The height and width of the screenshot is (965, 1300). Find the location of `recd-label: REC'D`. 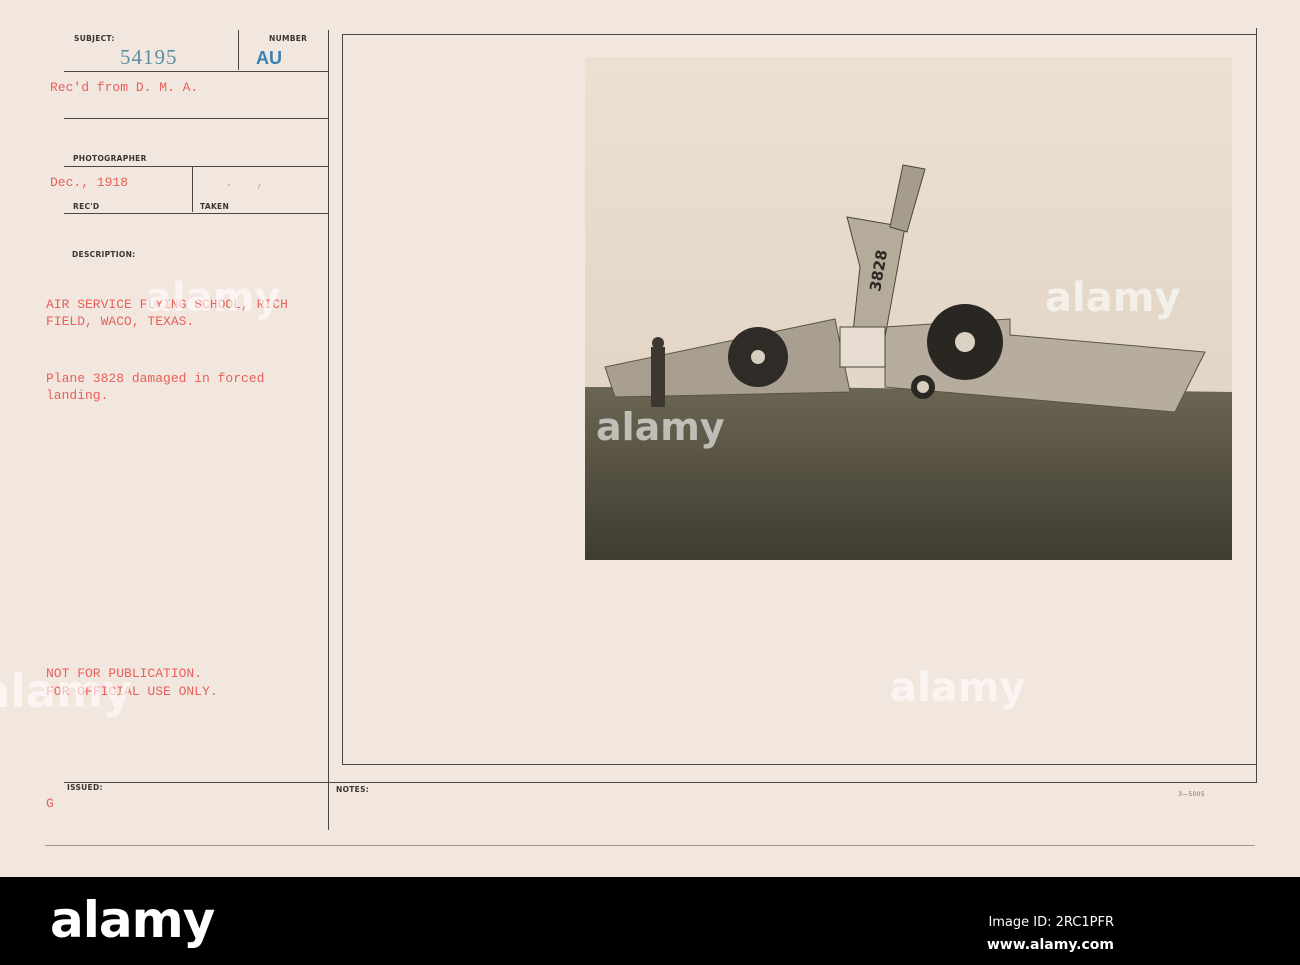

recd-label: REC'D is located at coordinates (86, 206).